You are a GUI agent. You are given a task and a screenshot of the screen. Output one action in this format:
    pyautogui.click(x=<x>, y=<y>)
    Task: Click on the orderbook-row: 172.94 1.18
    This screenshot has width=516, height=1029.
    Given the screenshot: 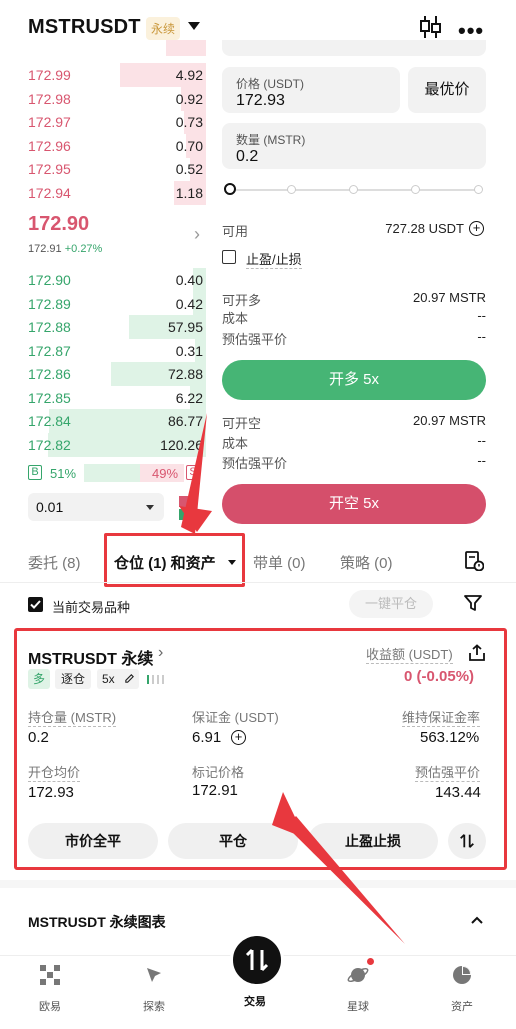 What is the action you would take?
    pyautogui.click(x=103, y=193)
    